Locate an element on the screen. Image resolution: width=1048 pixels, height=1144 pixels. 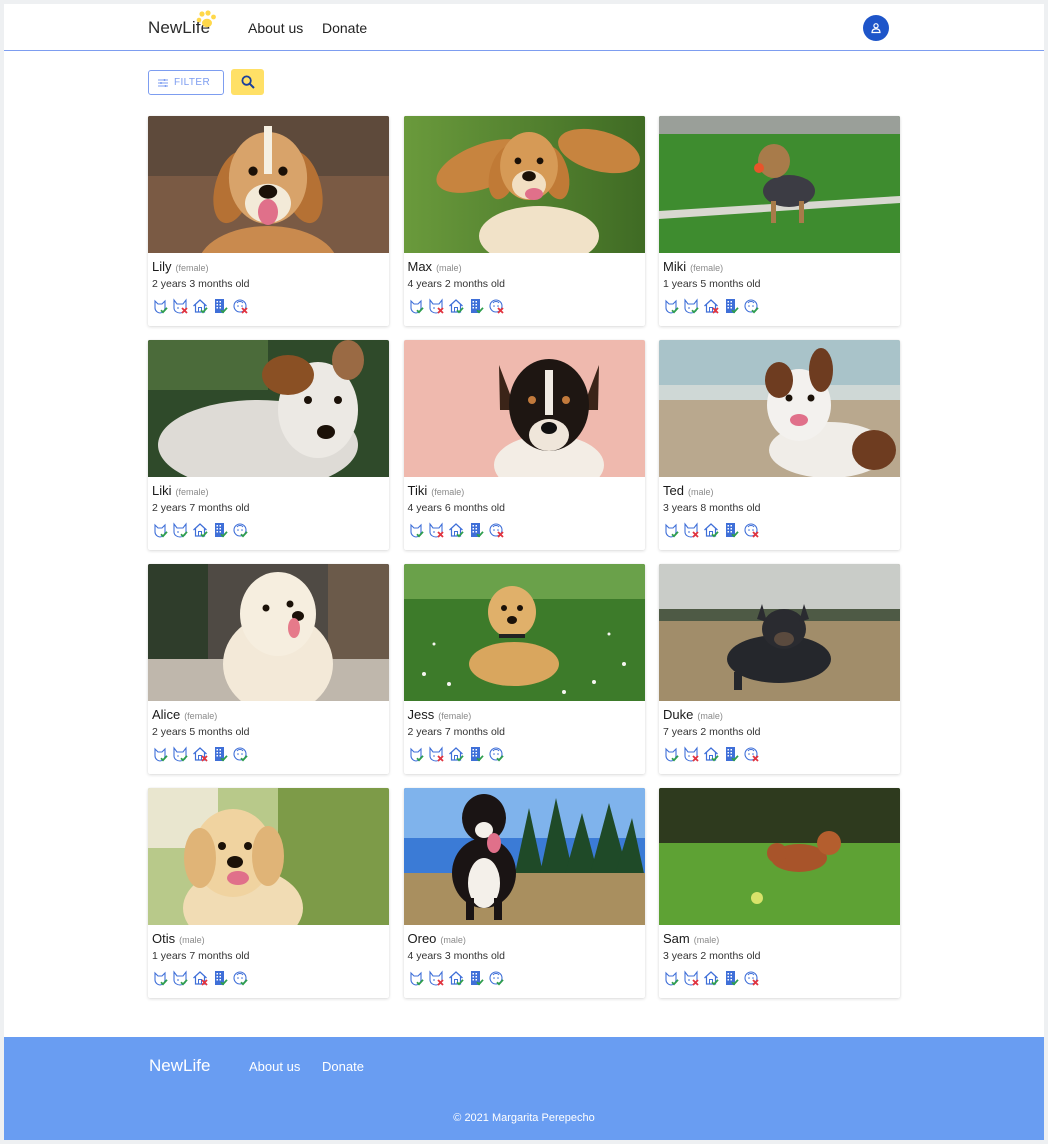
pet-card-max: Max (male) 4 years 2 months old is located at coordinates (524, 221).